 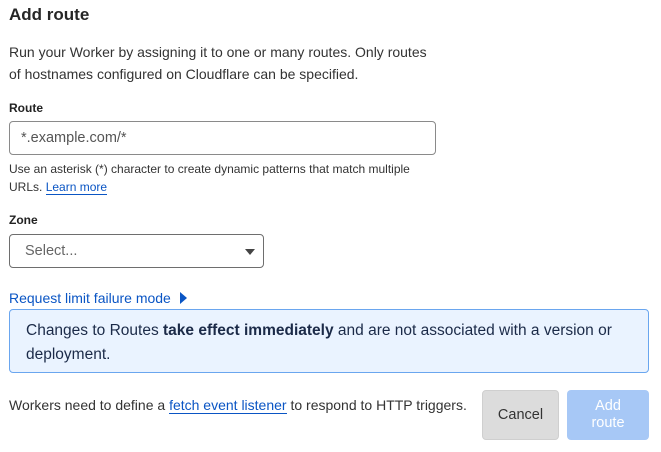 What do you see at coordinates (183, 298) in the screenshot?
I see `caret-right-icon` at bounding box center [183, 298].